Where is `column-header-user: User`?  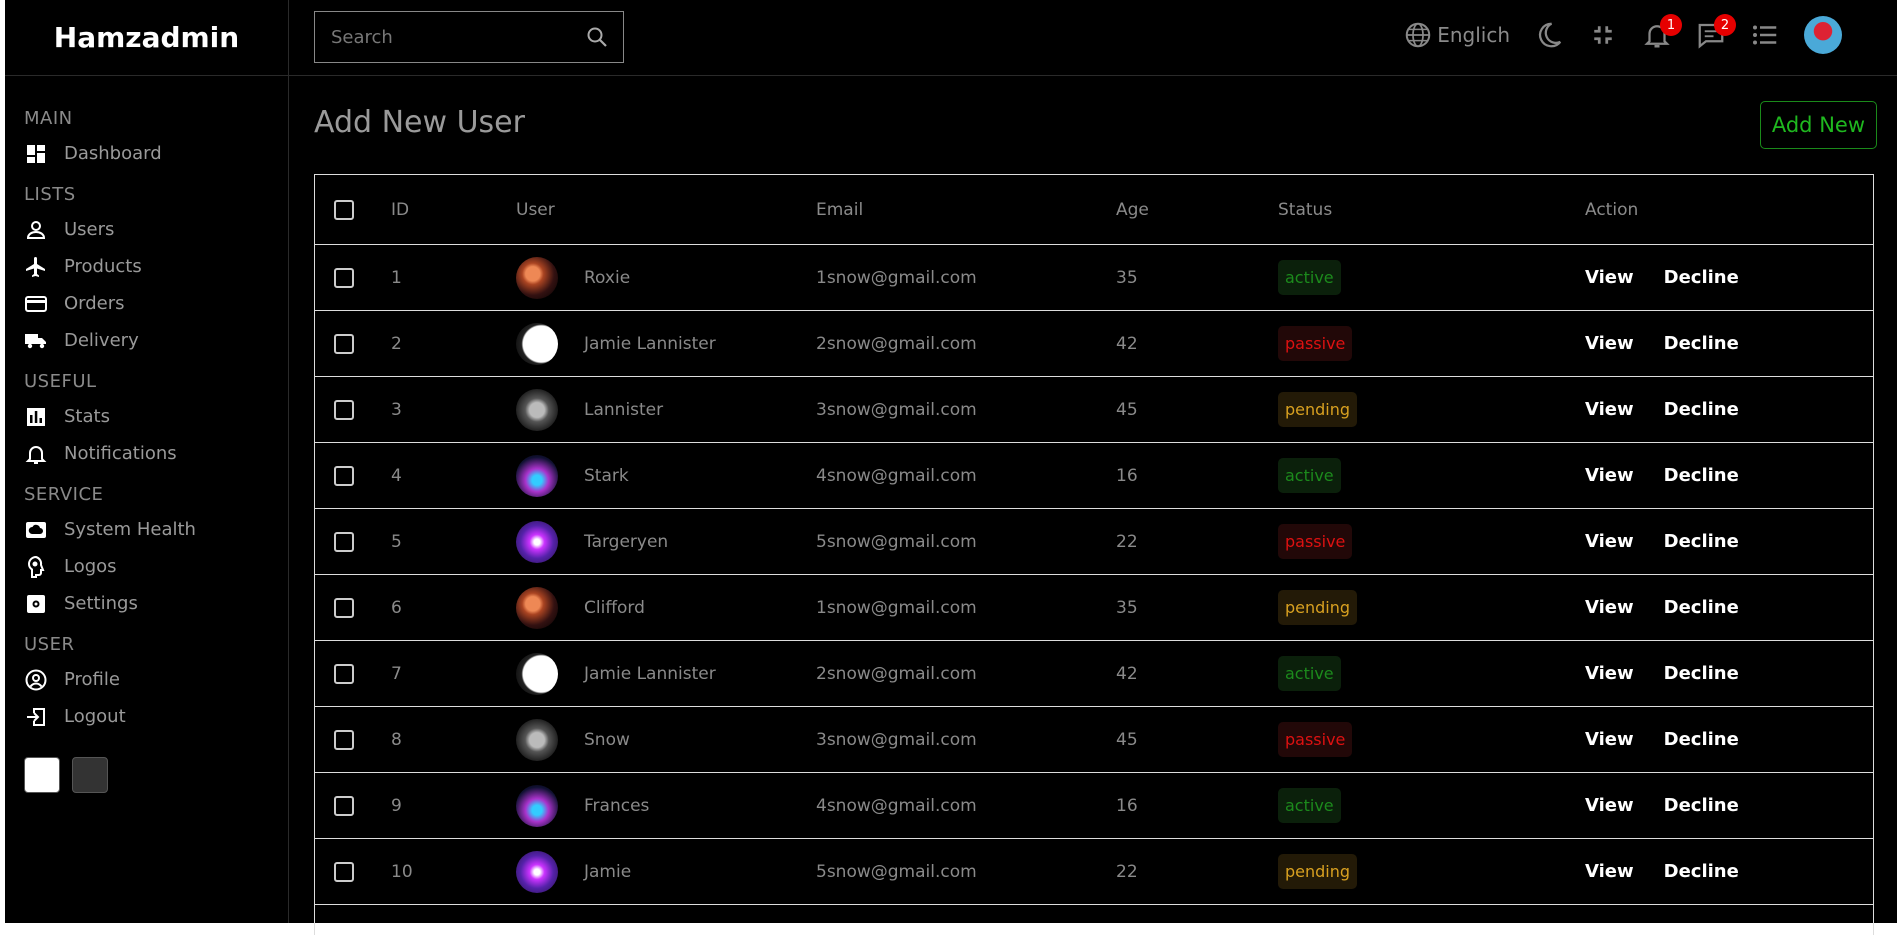
column-header-user: User is located at coordinates (666, 210).